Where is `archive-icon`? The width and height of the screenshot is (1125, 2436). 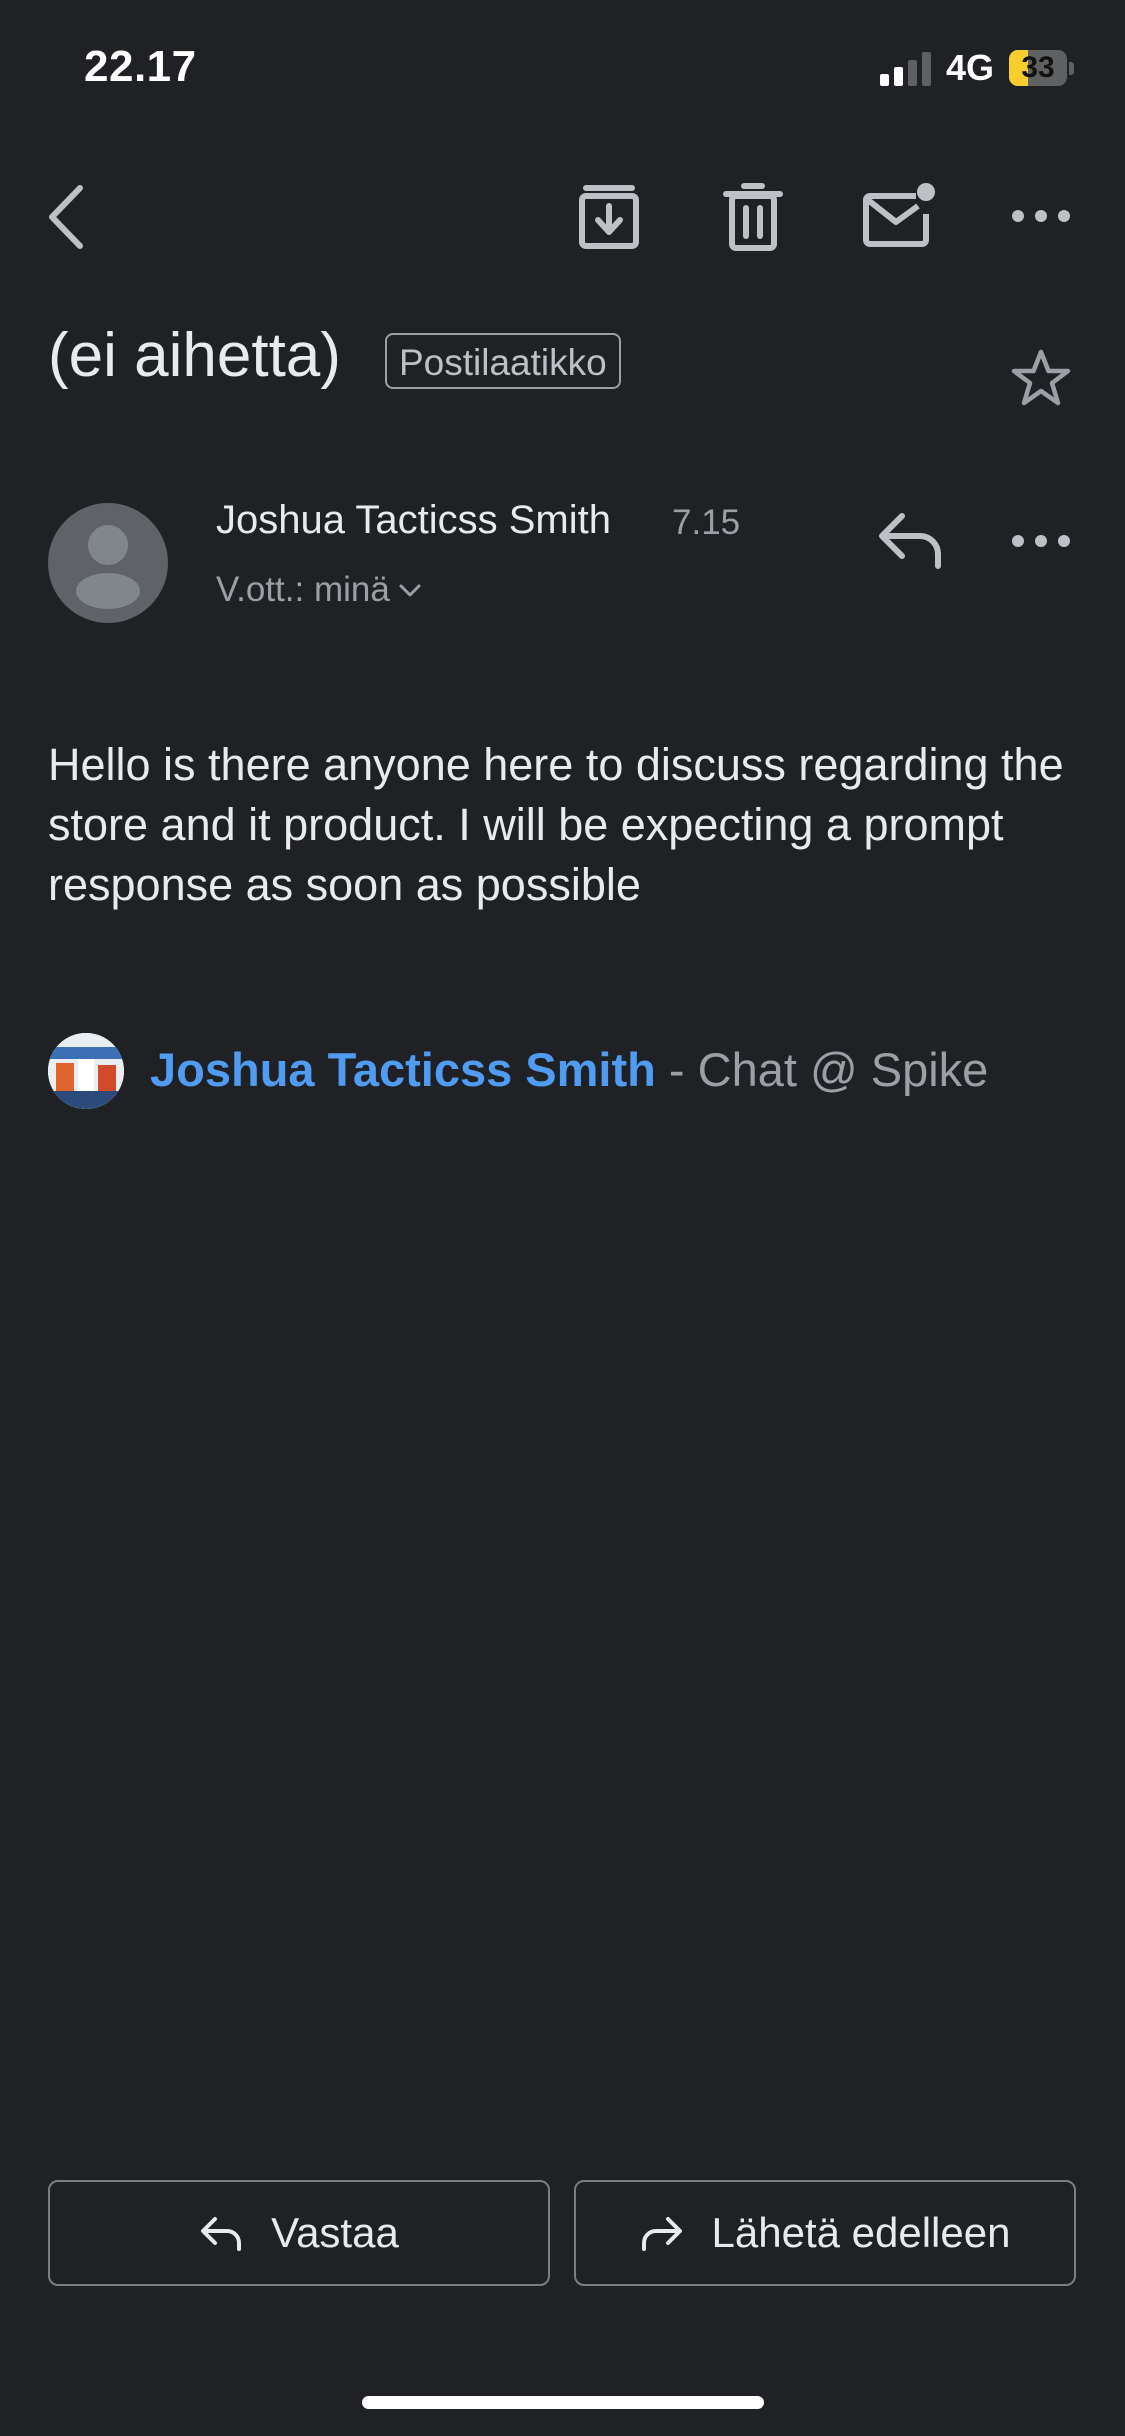 archive-icon is located at coordinates (609, 217).